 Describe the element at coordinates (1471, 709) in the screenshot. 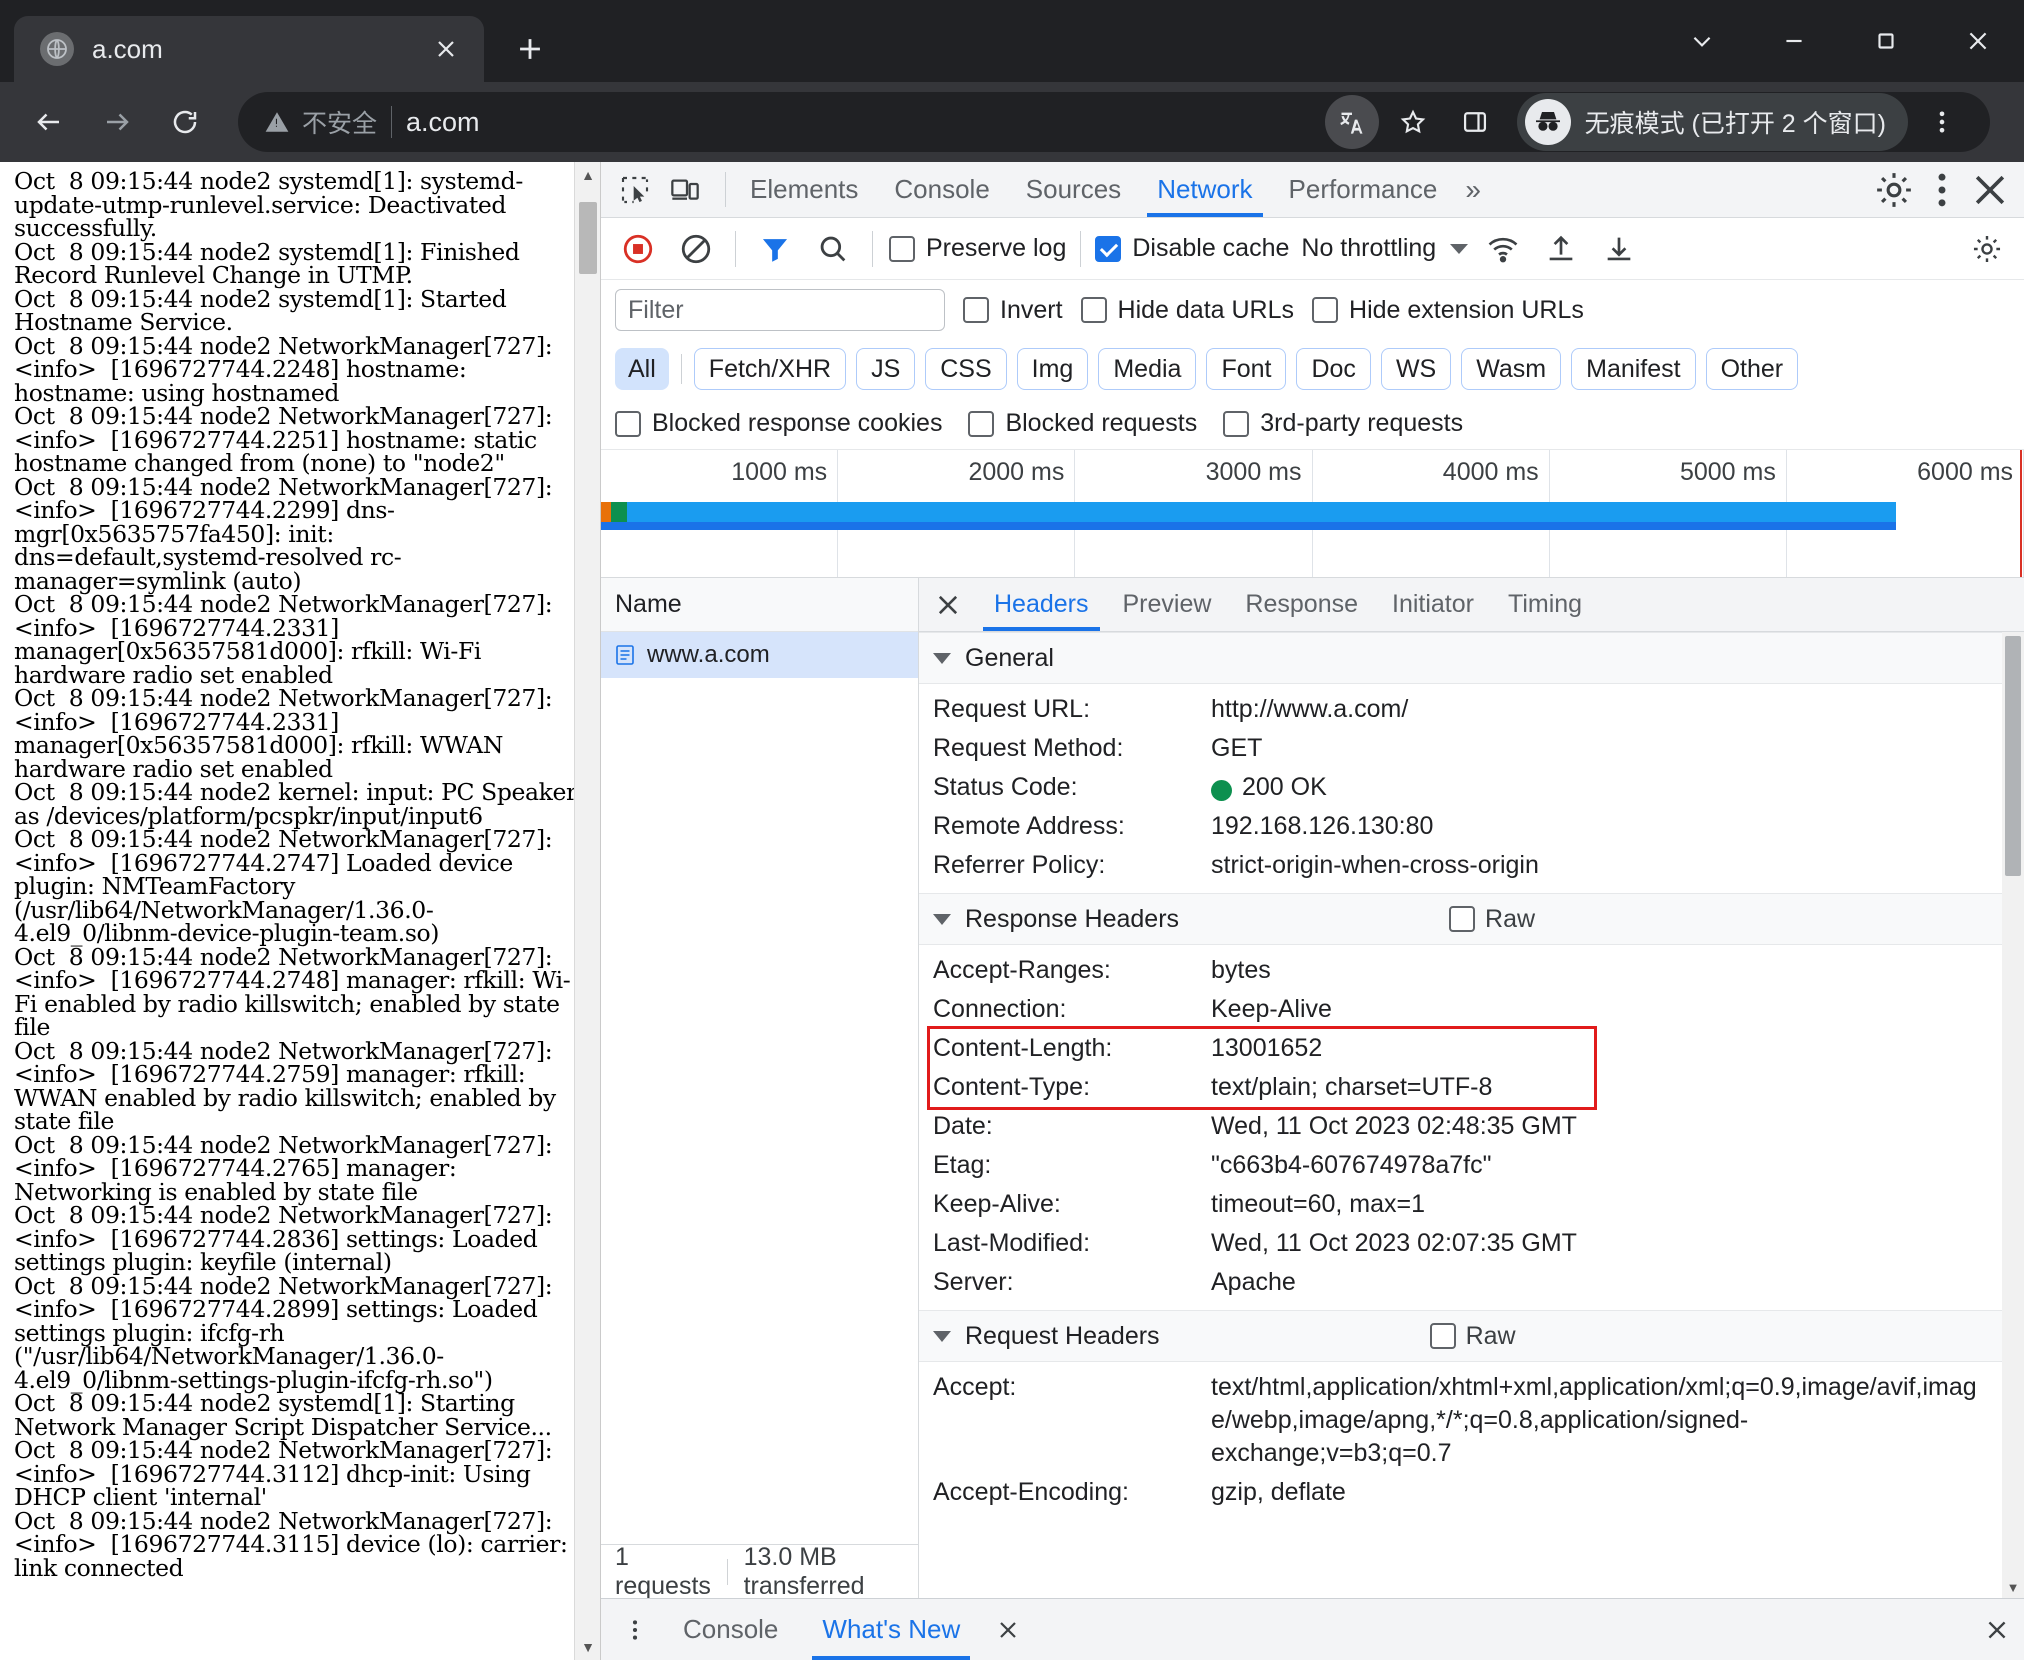

I see `header-row: Request URL: http://www.a.com/` at that location.